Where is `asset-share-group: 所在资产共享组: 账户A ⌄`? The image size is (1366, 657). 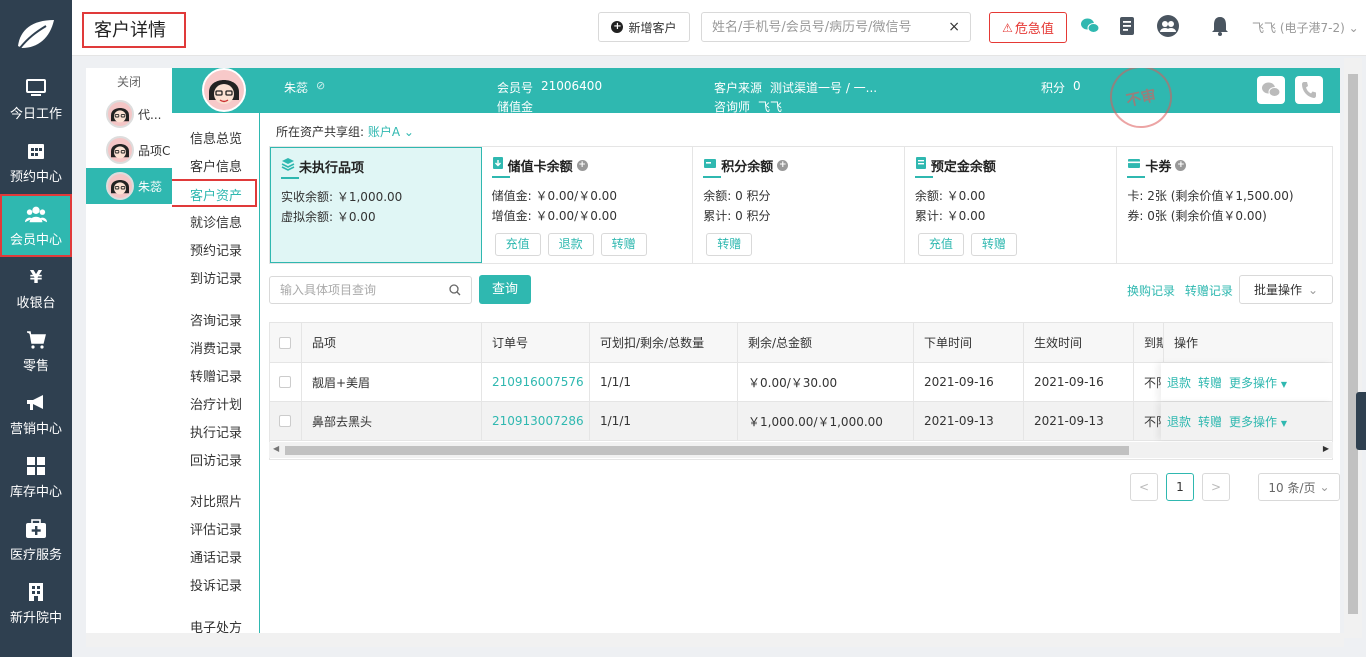
asset-share-group: 所在资产共享组: 账户A ⌄ is located at coordinates (345, 131).